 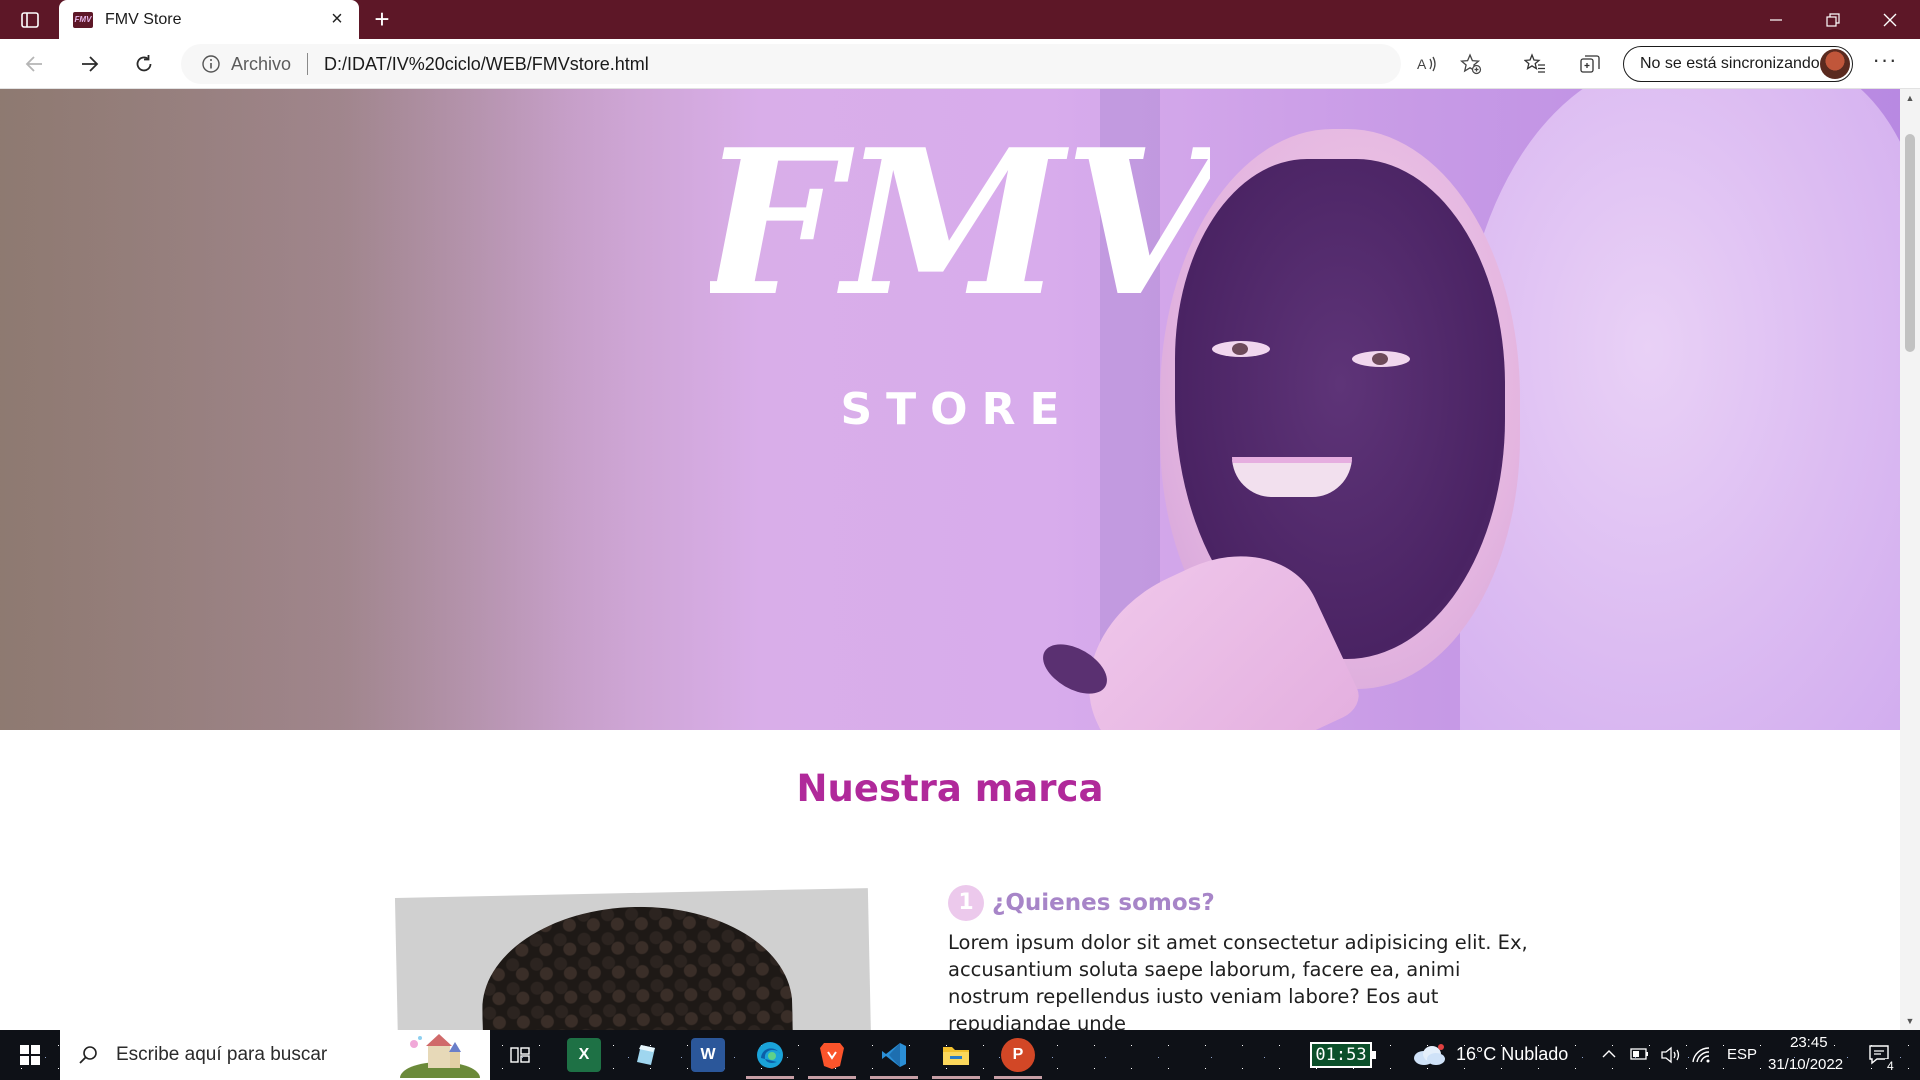 What do you see at coordinates (83, 19) in the screenshot?
I see `favicon-icon: FMV` at bounding box center [83, 19].